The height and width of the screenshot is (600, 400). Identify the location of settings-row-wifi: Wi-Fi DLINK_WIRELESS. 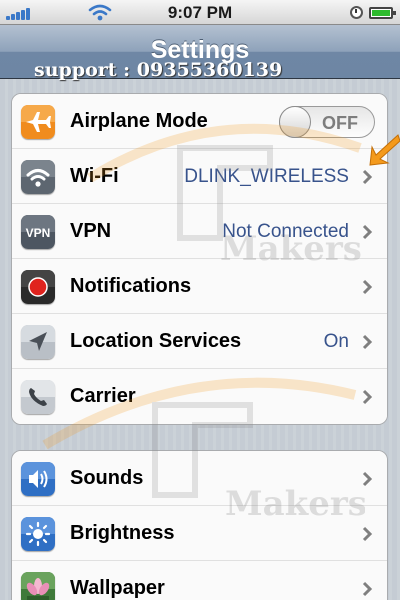
(199, 176).